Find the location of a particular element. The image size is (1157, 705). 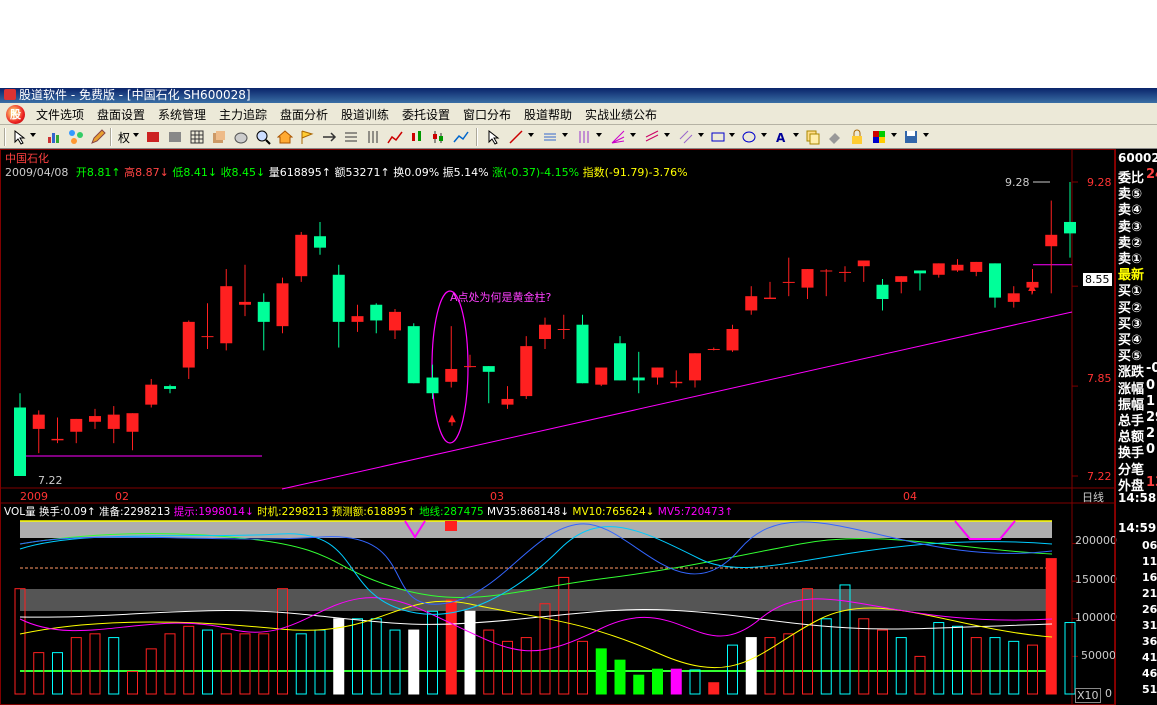

chart-icon is located at coordinates (54, 137).